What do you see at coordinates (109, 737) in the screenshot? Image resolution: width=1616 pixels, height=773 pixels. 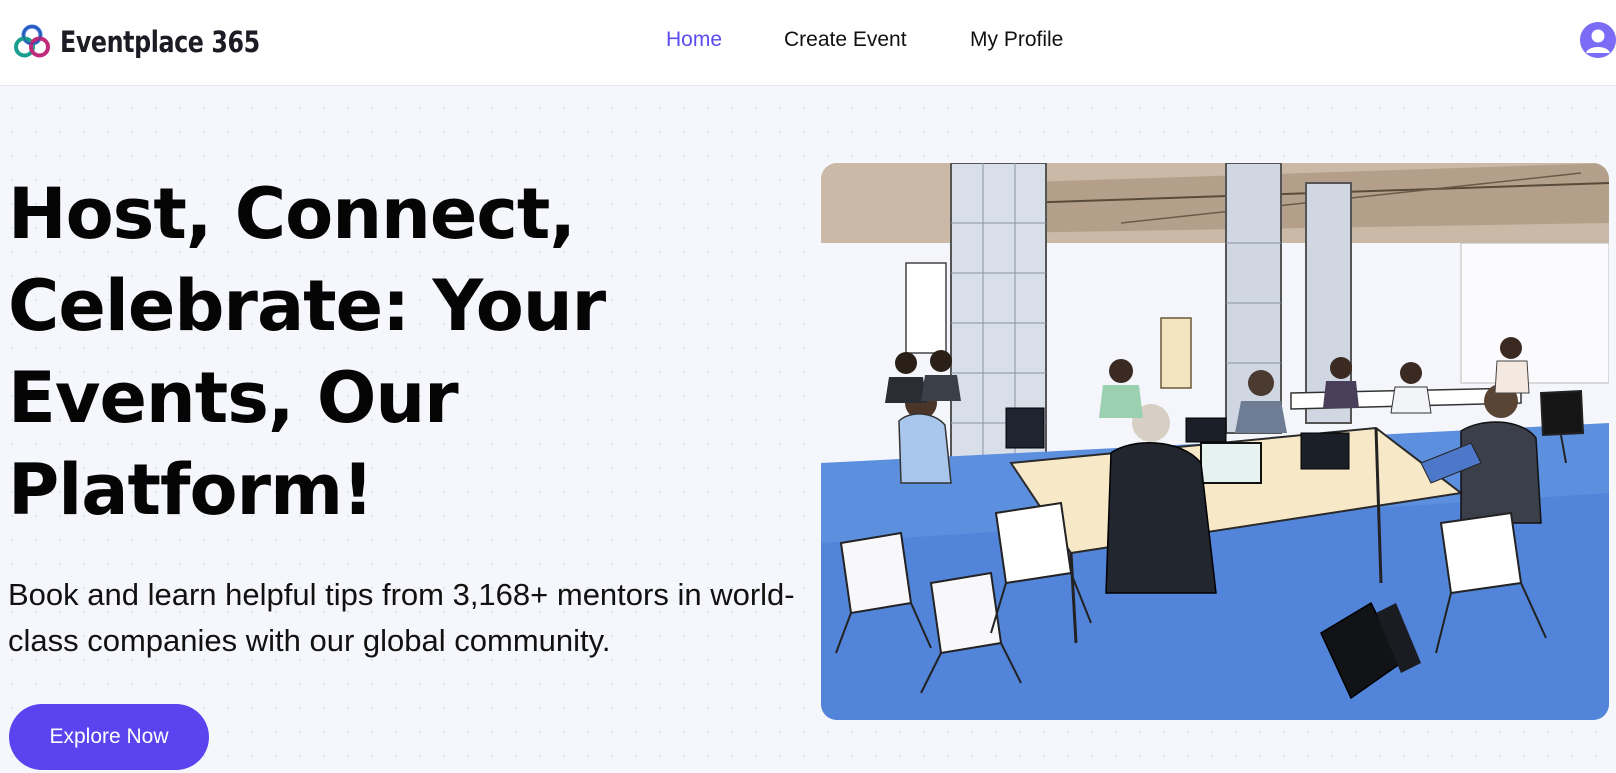 I see `explore-now-button: Explore Now` at bounding box center [109, 737].